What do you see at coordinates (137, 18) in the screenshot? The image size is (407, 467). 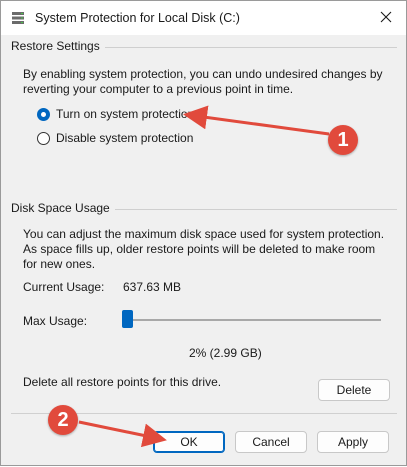 I see `window-title: System Protection for Local Disk (C:)` at bounding box center [137, 18].